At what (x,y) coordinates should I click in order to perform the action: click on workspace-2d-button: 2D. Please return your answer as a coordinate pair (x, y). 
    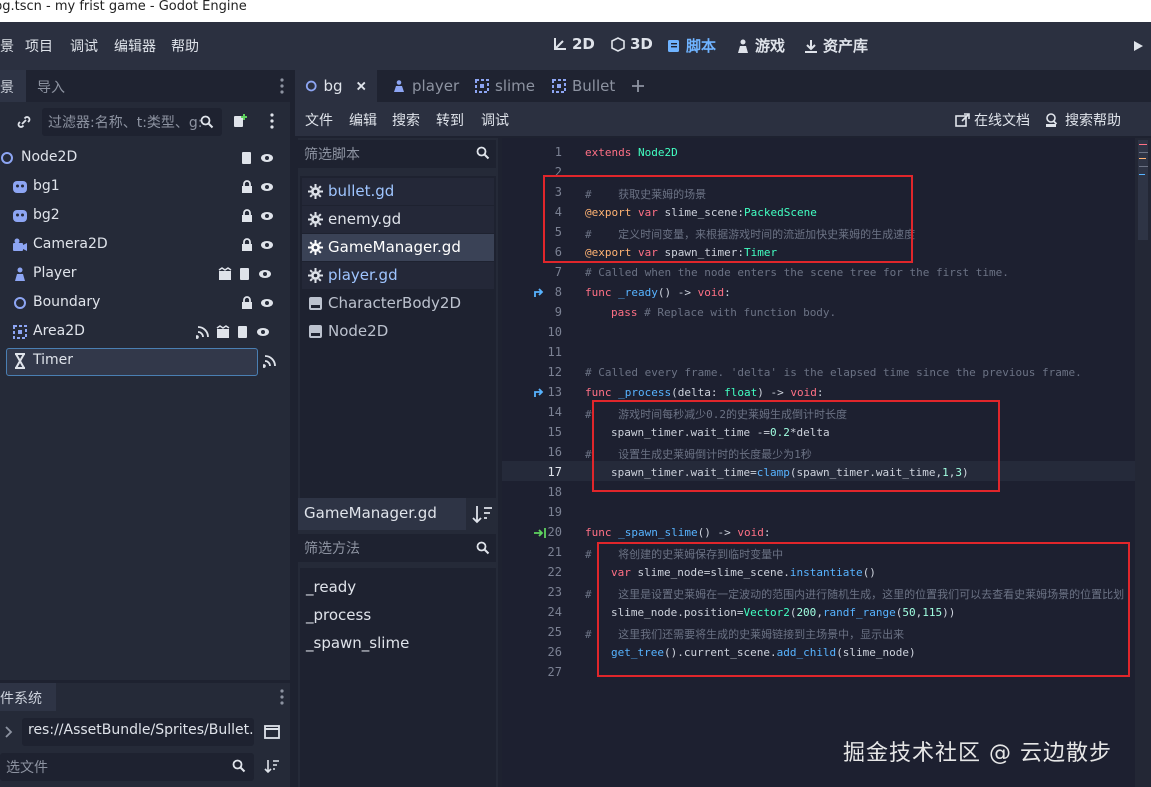
    Looking at the image, I should click on (573, 44).